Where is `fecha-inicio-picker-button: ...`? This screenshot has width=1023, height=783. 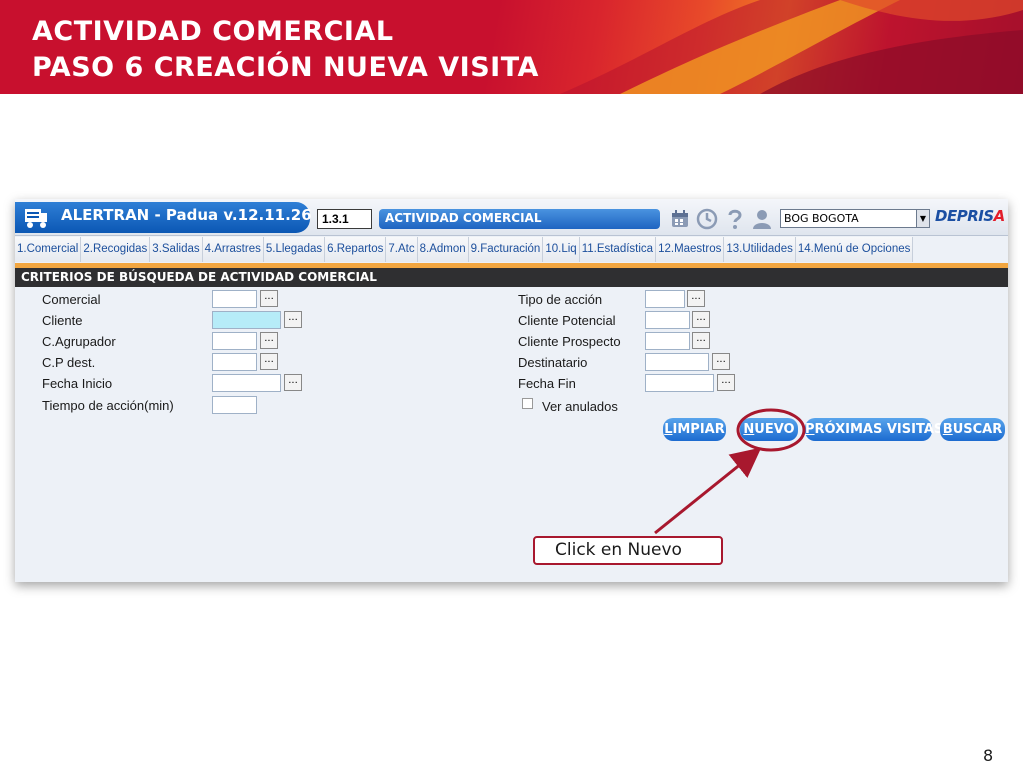 fecha-inicio-picker-button: ... is located at coordinates (293, 382).